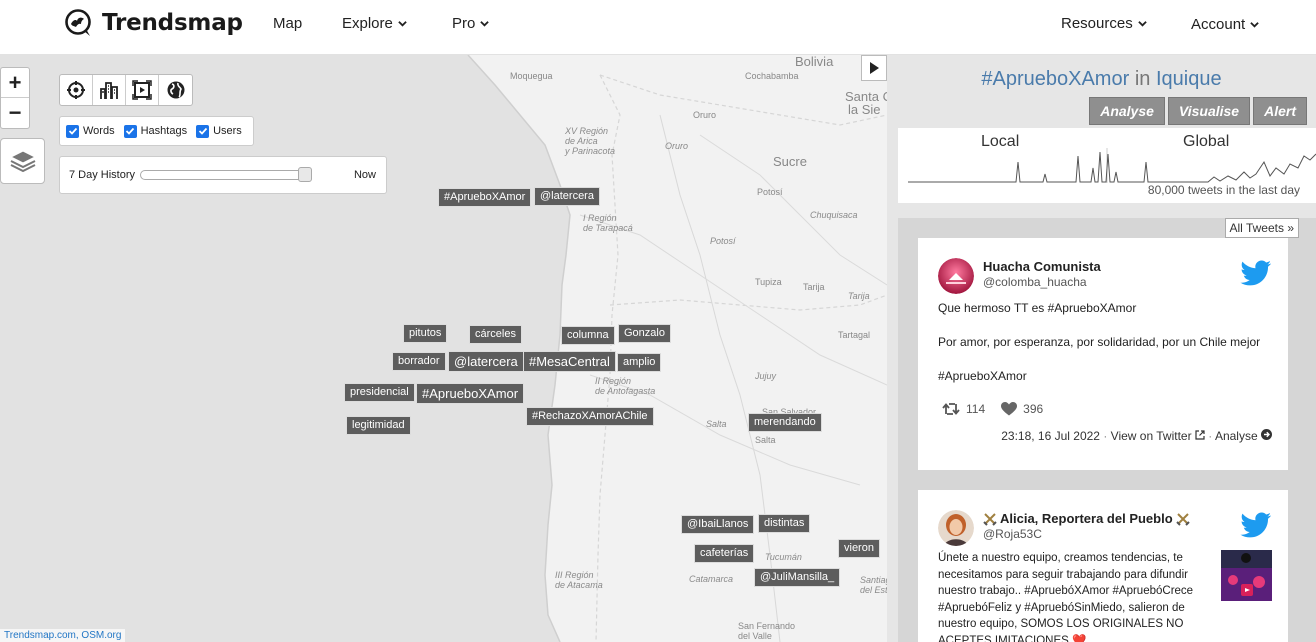 This screenshot has width=1316, height=642. I want to click on media-image, so click(1246, 575).